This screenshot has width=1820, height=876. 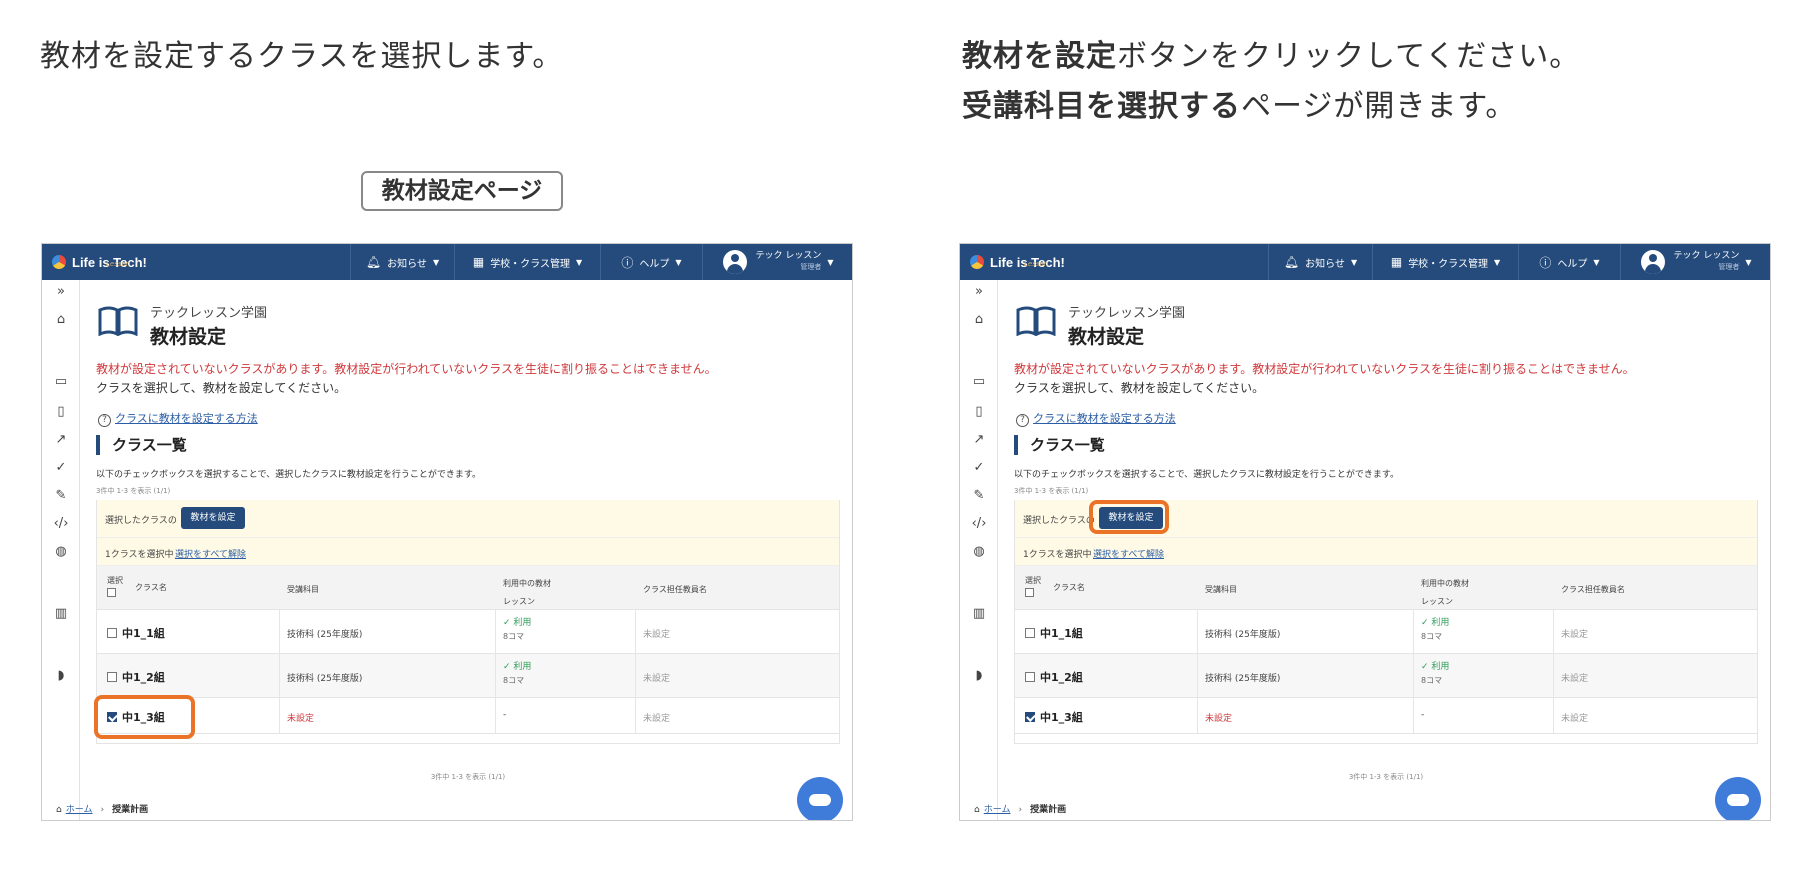 What do you see at coordinates (1291, 262) in the screenshot?
I see `bell-icon: 🔔︎` at bounding box center [1291, 262].